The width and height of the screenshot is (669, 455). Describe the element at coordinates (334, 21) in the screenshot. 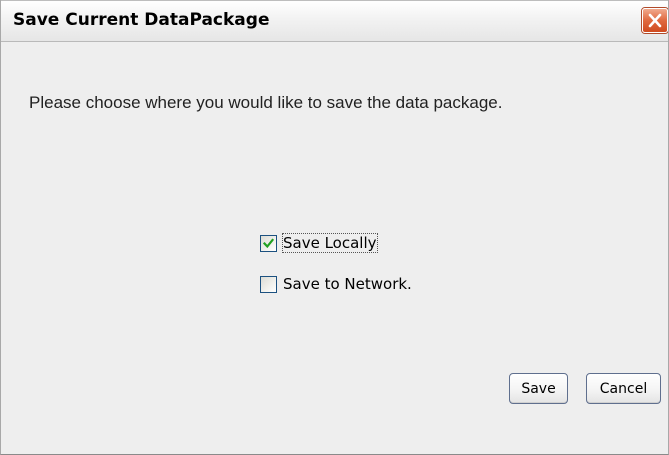

I see `title-bar: Save Current DataPackage` at that location.